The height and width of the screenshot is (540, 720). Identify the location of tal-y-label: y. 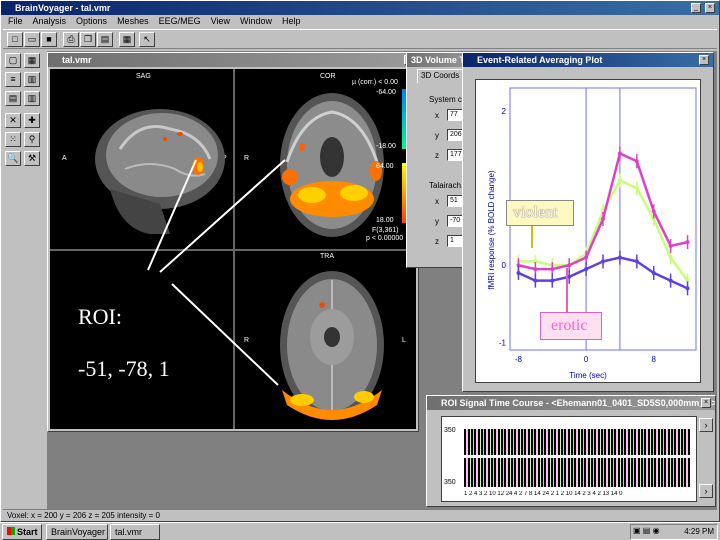
(437, 221).